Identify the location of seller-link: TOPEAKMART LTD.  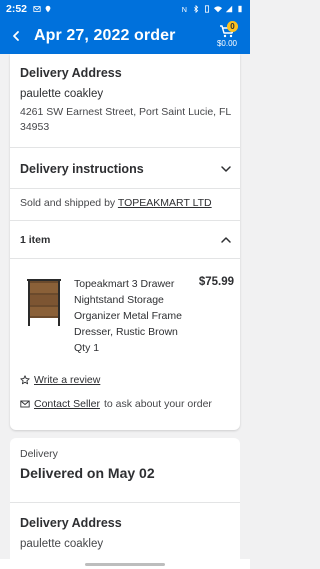
(165, 203).